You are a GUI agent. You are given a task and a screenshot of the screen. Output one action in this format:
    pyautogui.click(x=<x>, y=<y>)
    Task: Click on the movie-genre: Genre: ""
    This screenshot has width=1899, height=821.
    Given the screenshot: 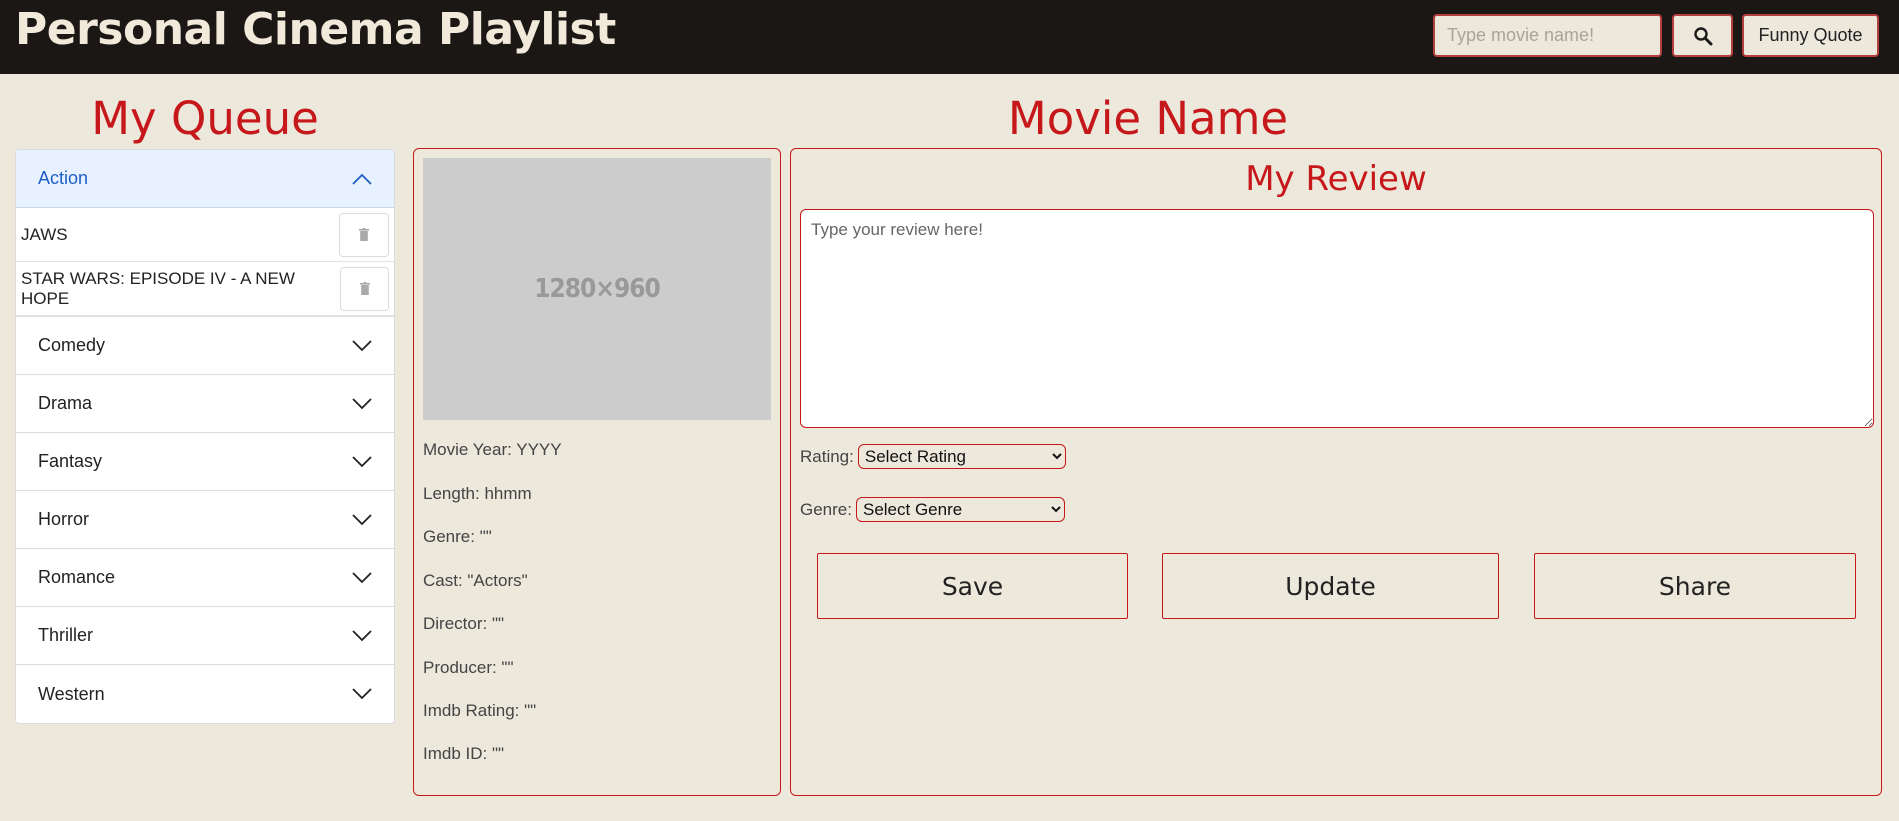 What is the action you would take?
    pyautogui.click(x=457, y=536)
    